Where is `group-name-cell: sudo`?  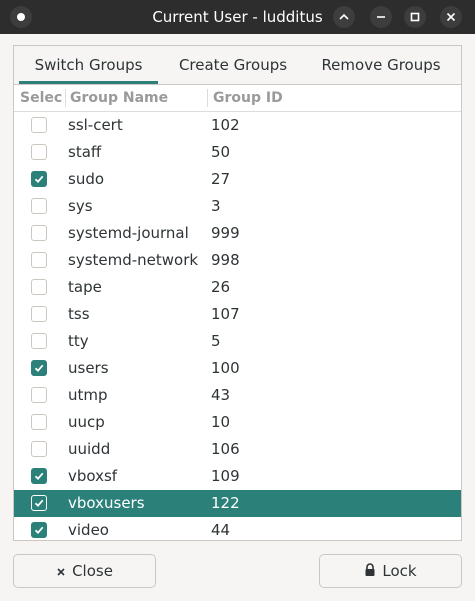
group-name-cell: sudo is located at coordinates (86, 179).